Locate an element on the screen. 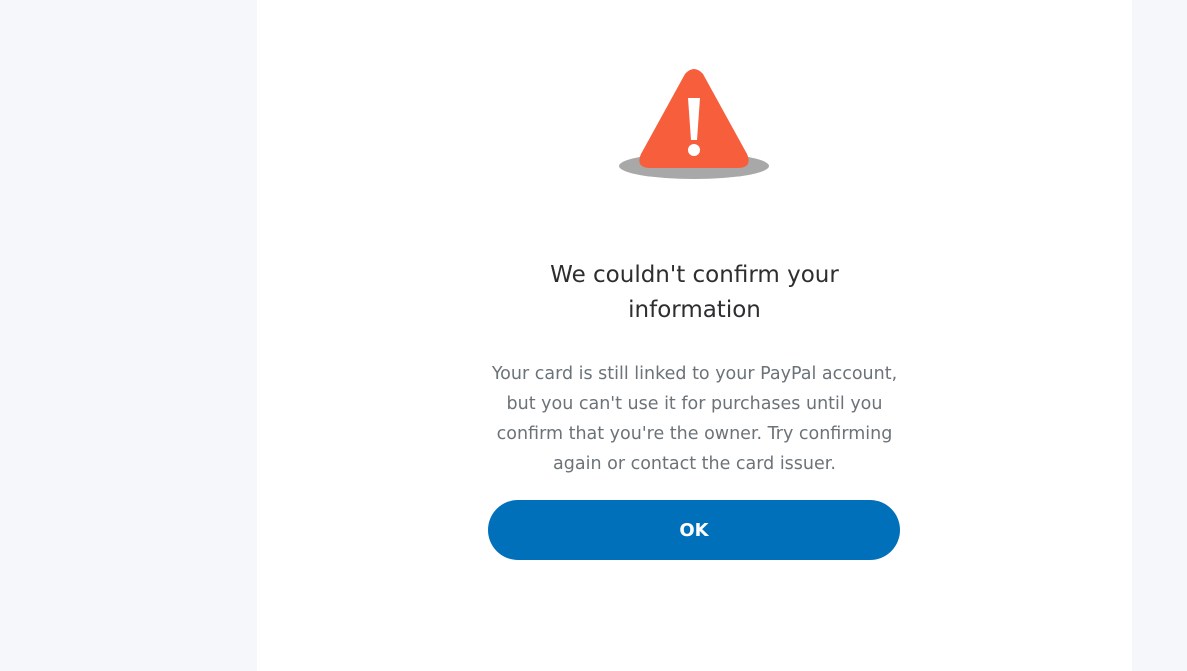 This screenshot has height=671, width=1187. title-line: We couldn't confirm your is located at coordinates (694, 275).